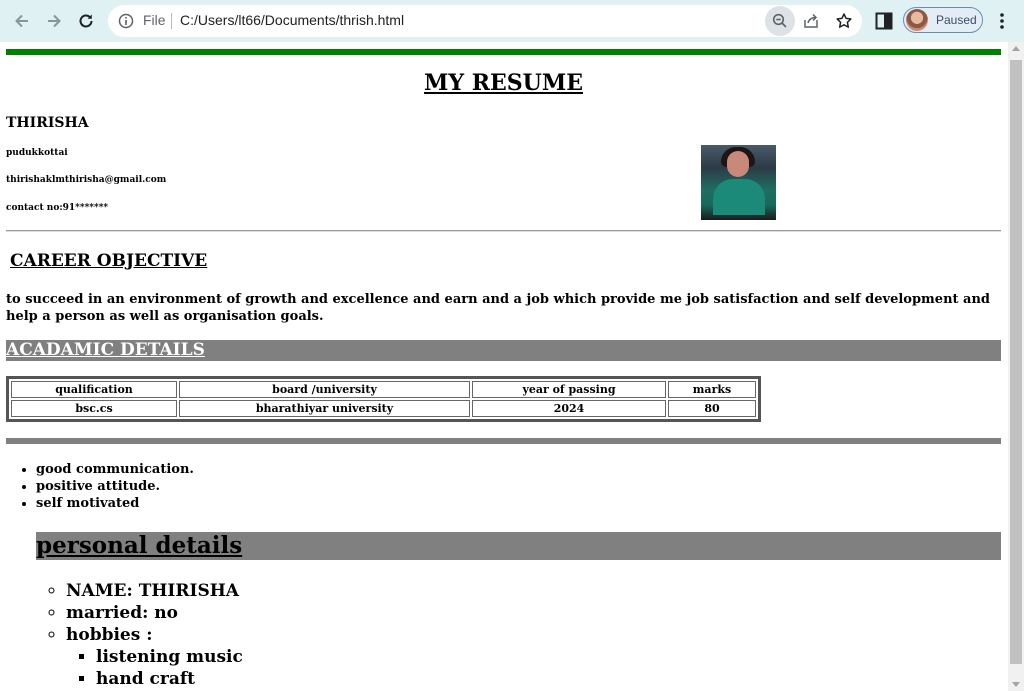 The image size is (1024, 691). I want to click on hobbies-label: hobbies :, so click(109, 635).